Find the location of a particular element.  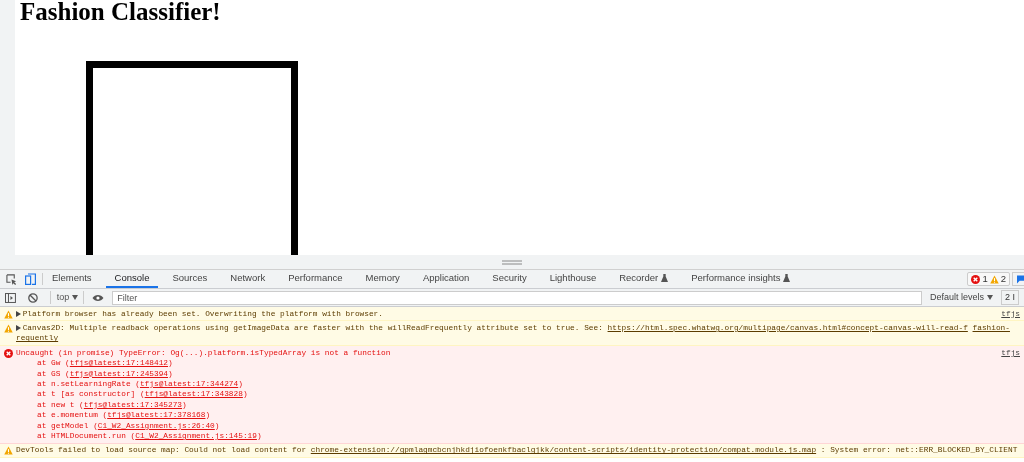

devtools-tab: Elements is located at coordinates (72, 279).